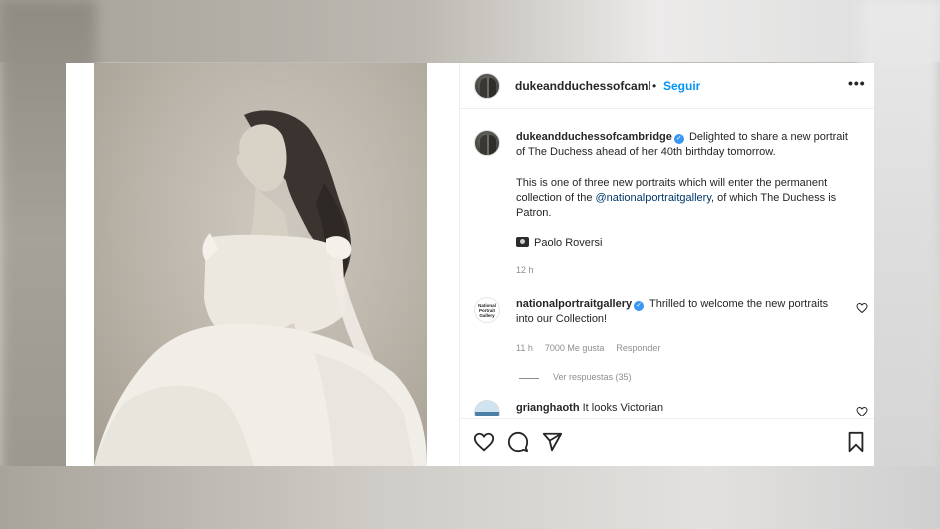 The width and height of the screenshot is (940, 529). I want to click on camera-icon, so click(522, 242).